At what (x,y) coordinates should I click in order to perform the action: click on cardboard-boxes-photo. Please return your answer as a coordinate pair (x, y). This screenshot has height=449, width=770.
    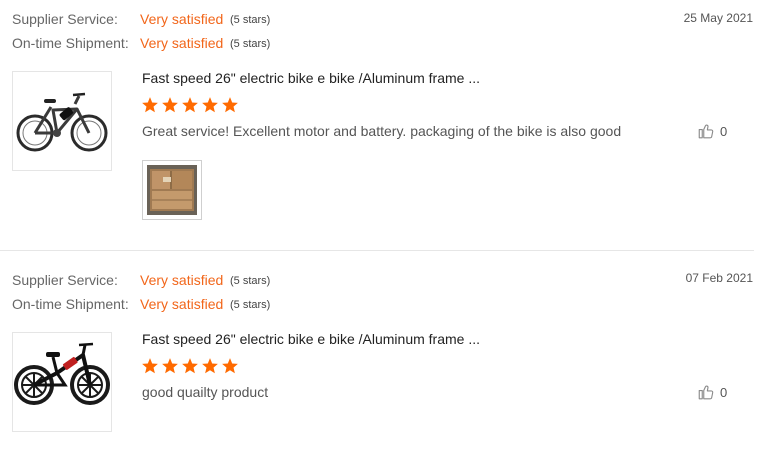
    Looking at the image, I should click on (172, 190).